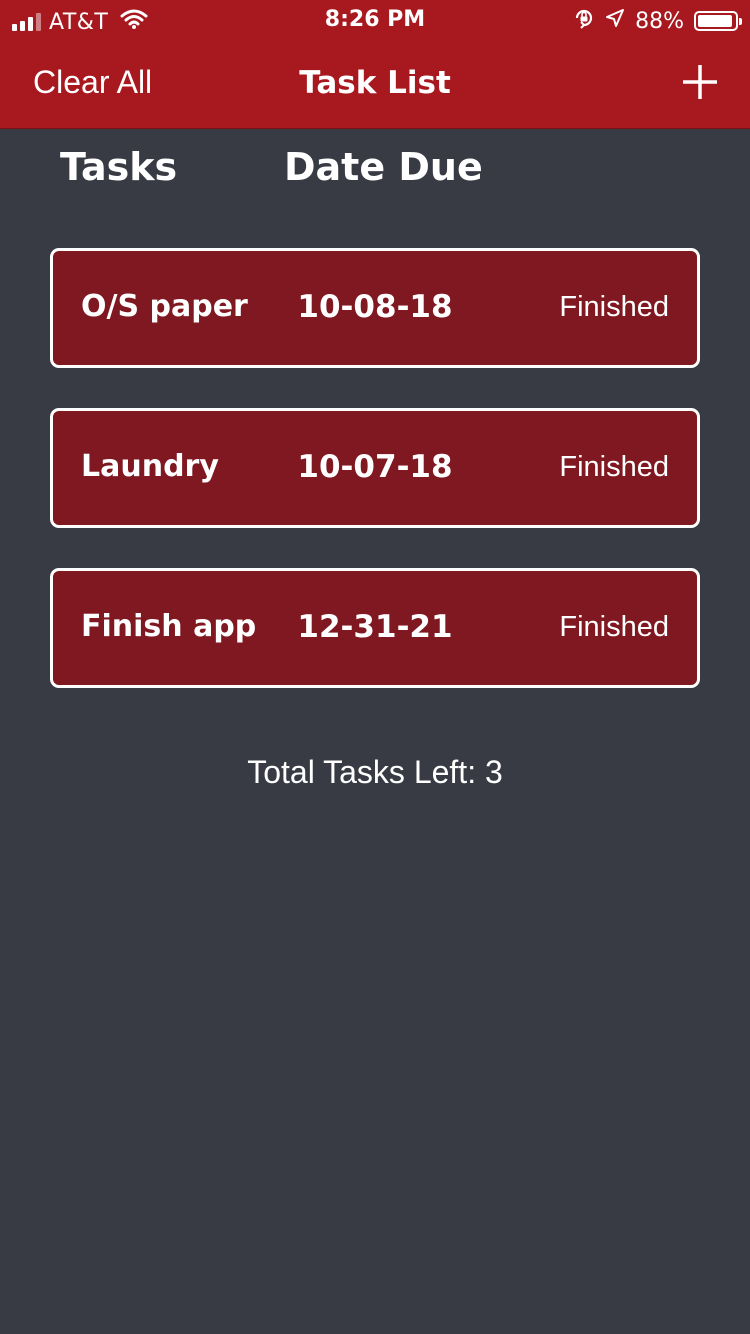 The width and height of the screenshot is (750, 1334). Describe the element at coordinates (375, 468) in the screenshot. I see `task-card: Laundry 10-07-18 Finished` at that location.